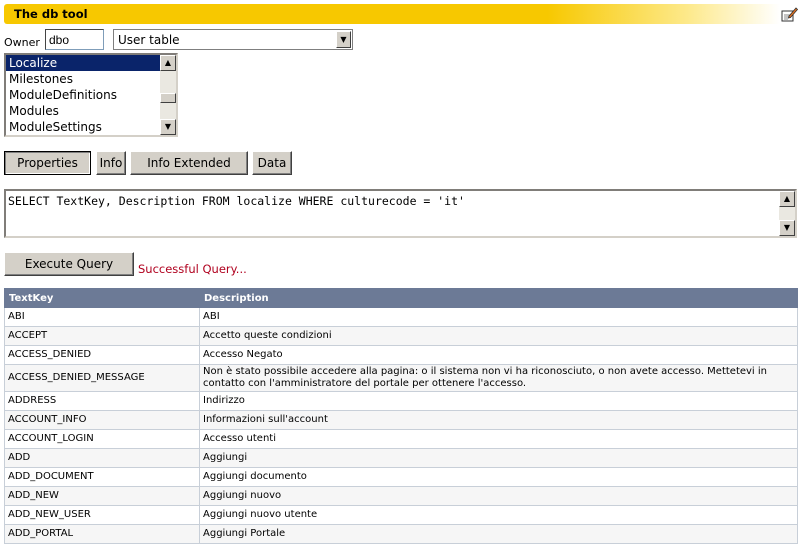  What do you see at coordinates (498, 298) in the screenshot?
I see `column-header-description: Description` at bounding box center [498, 298].